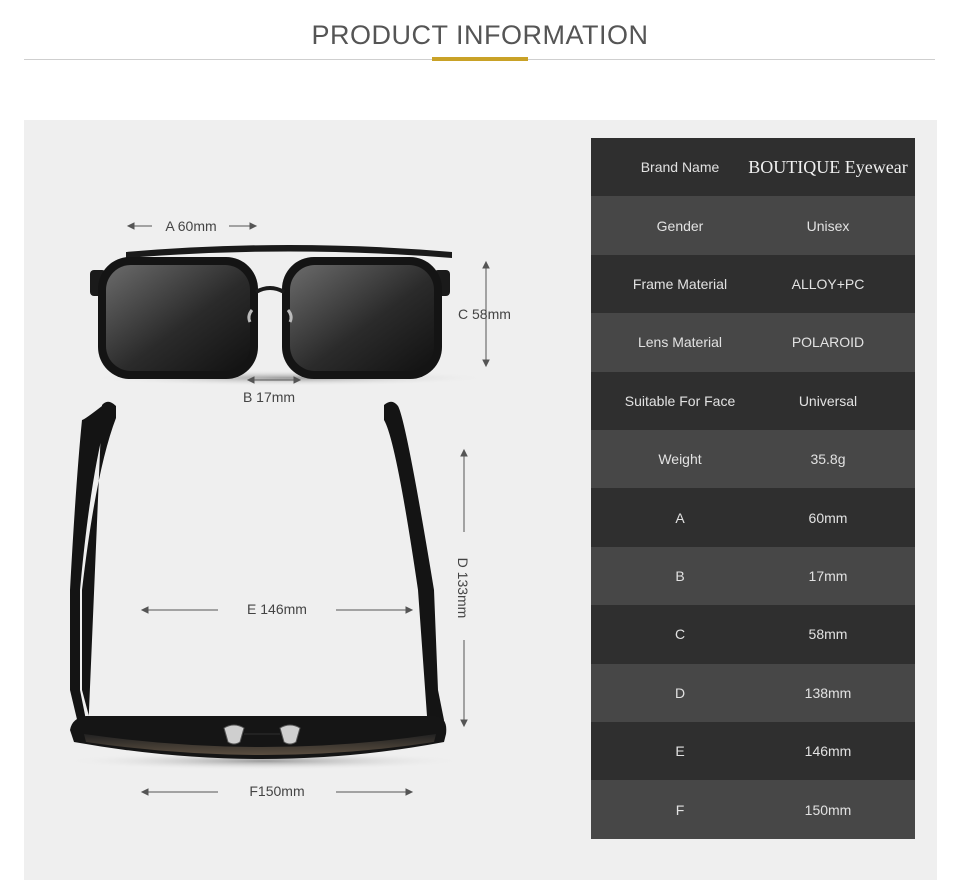  What do you see at coordinates (828, 400) in the screenshot?
I see `spec-value: Universal` at bounding box center [828, 400].